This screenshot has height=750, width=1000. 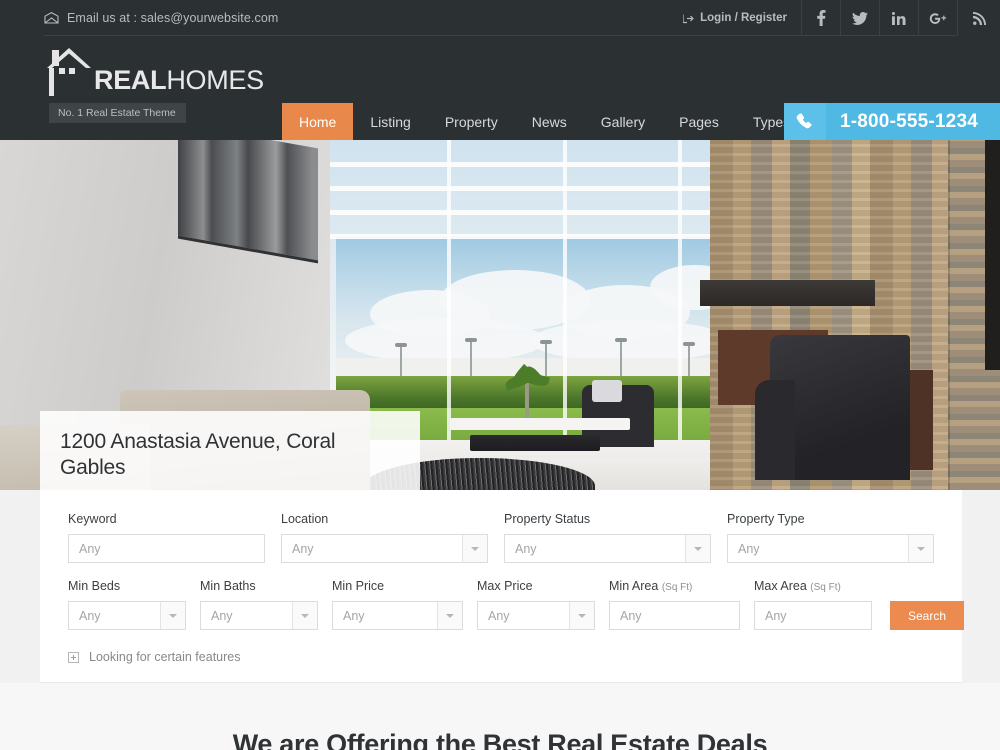 What do you see at coordinates (523, 615) in the screenshot?
I see `max-price-select-input` at bounding box center [523, 615].